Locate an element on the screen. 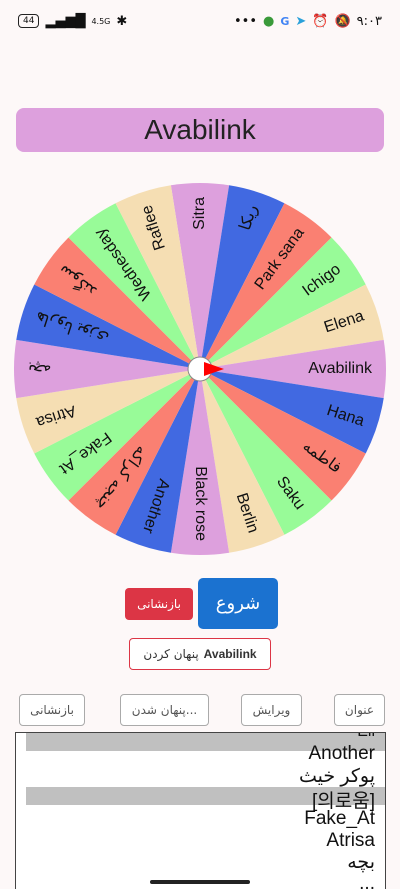 This screenshot has width=400, height=889. battery-icon: 44 is located at coordinates (29, 21).